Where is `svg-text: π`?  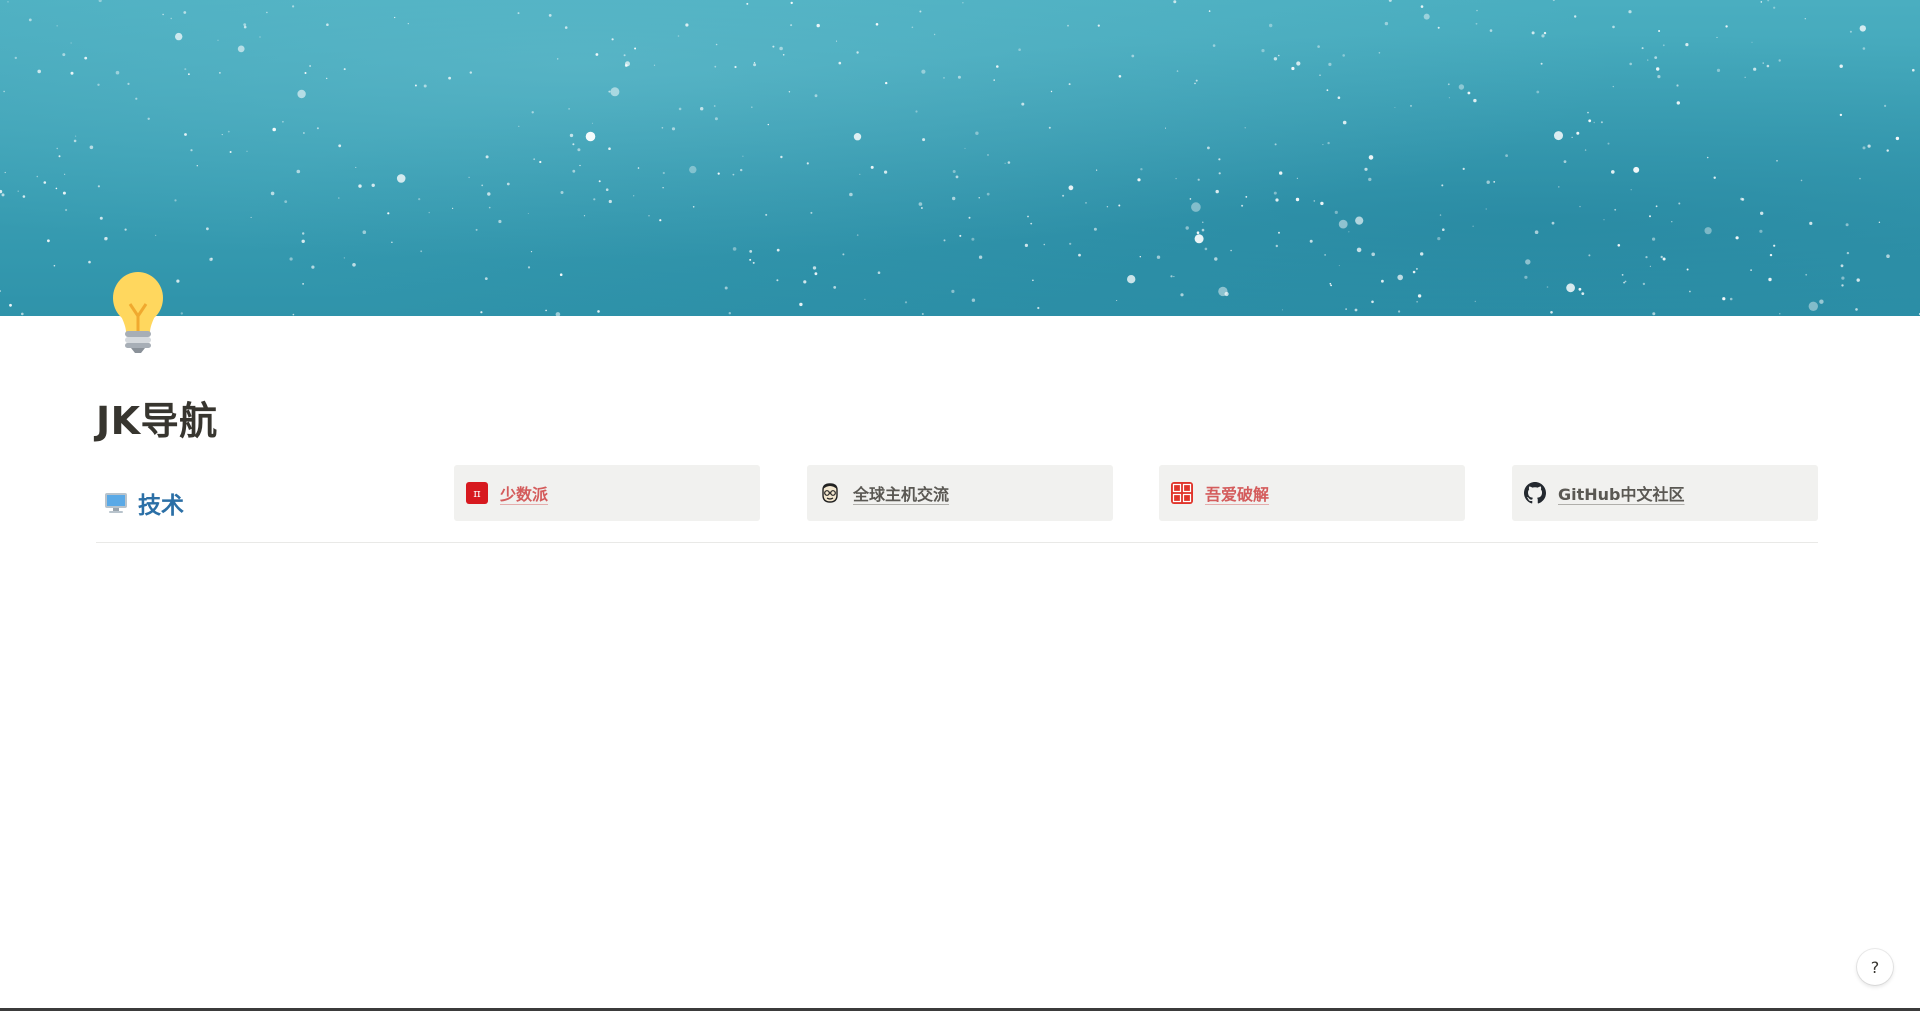
svg-text: π is located at coordinates (476, 493).